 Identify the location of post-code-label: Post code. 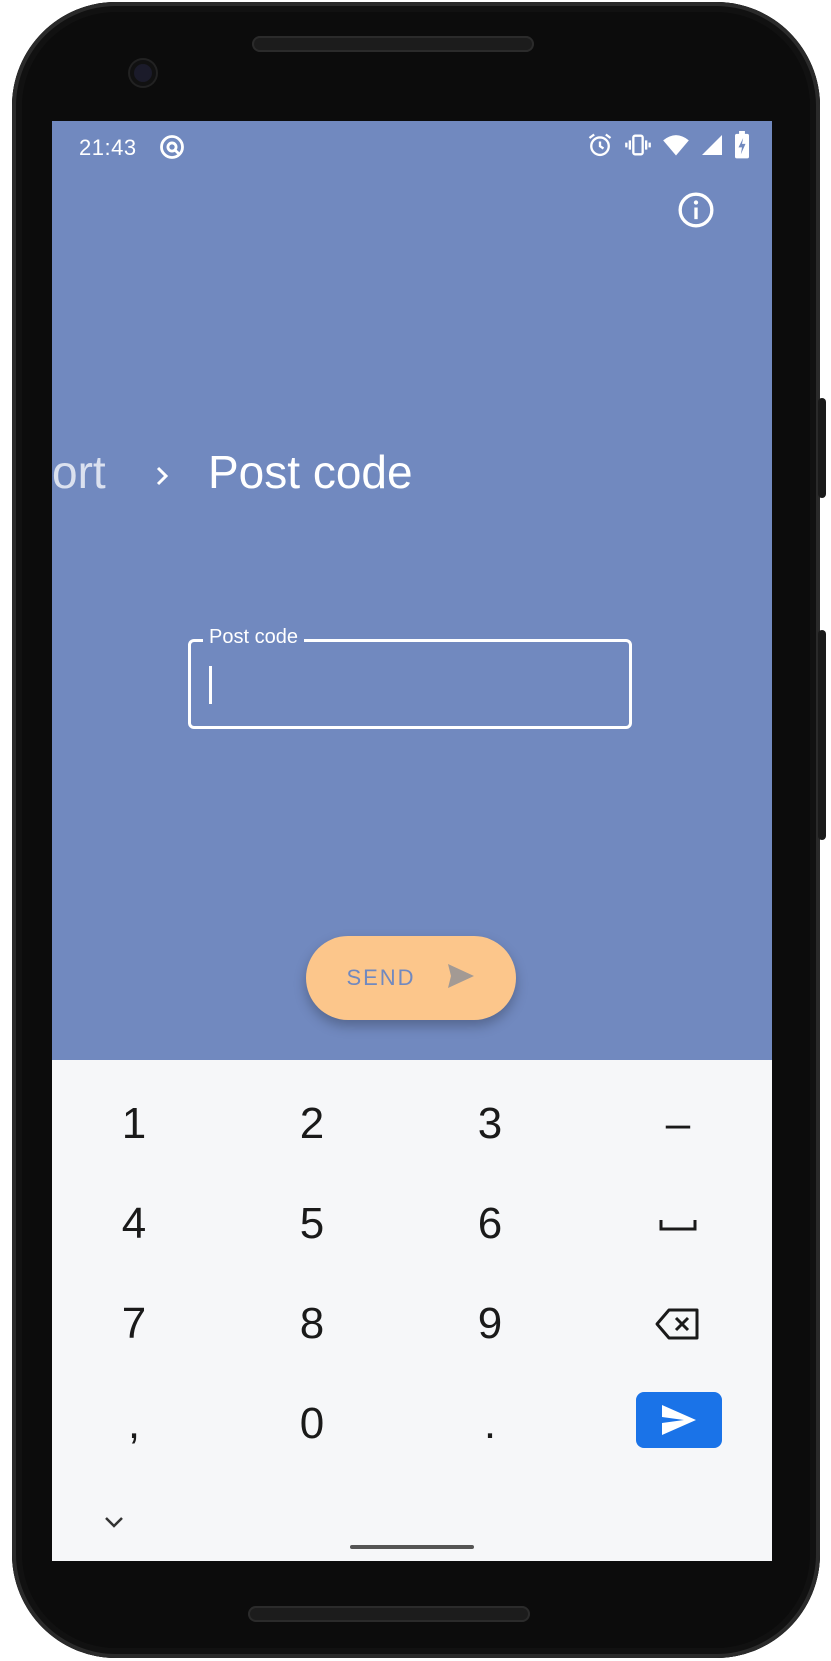
(253, 637).